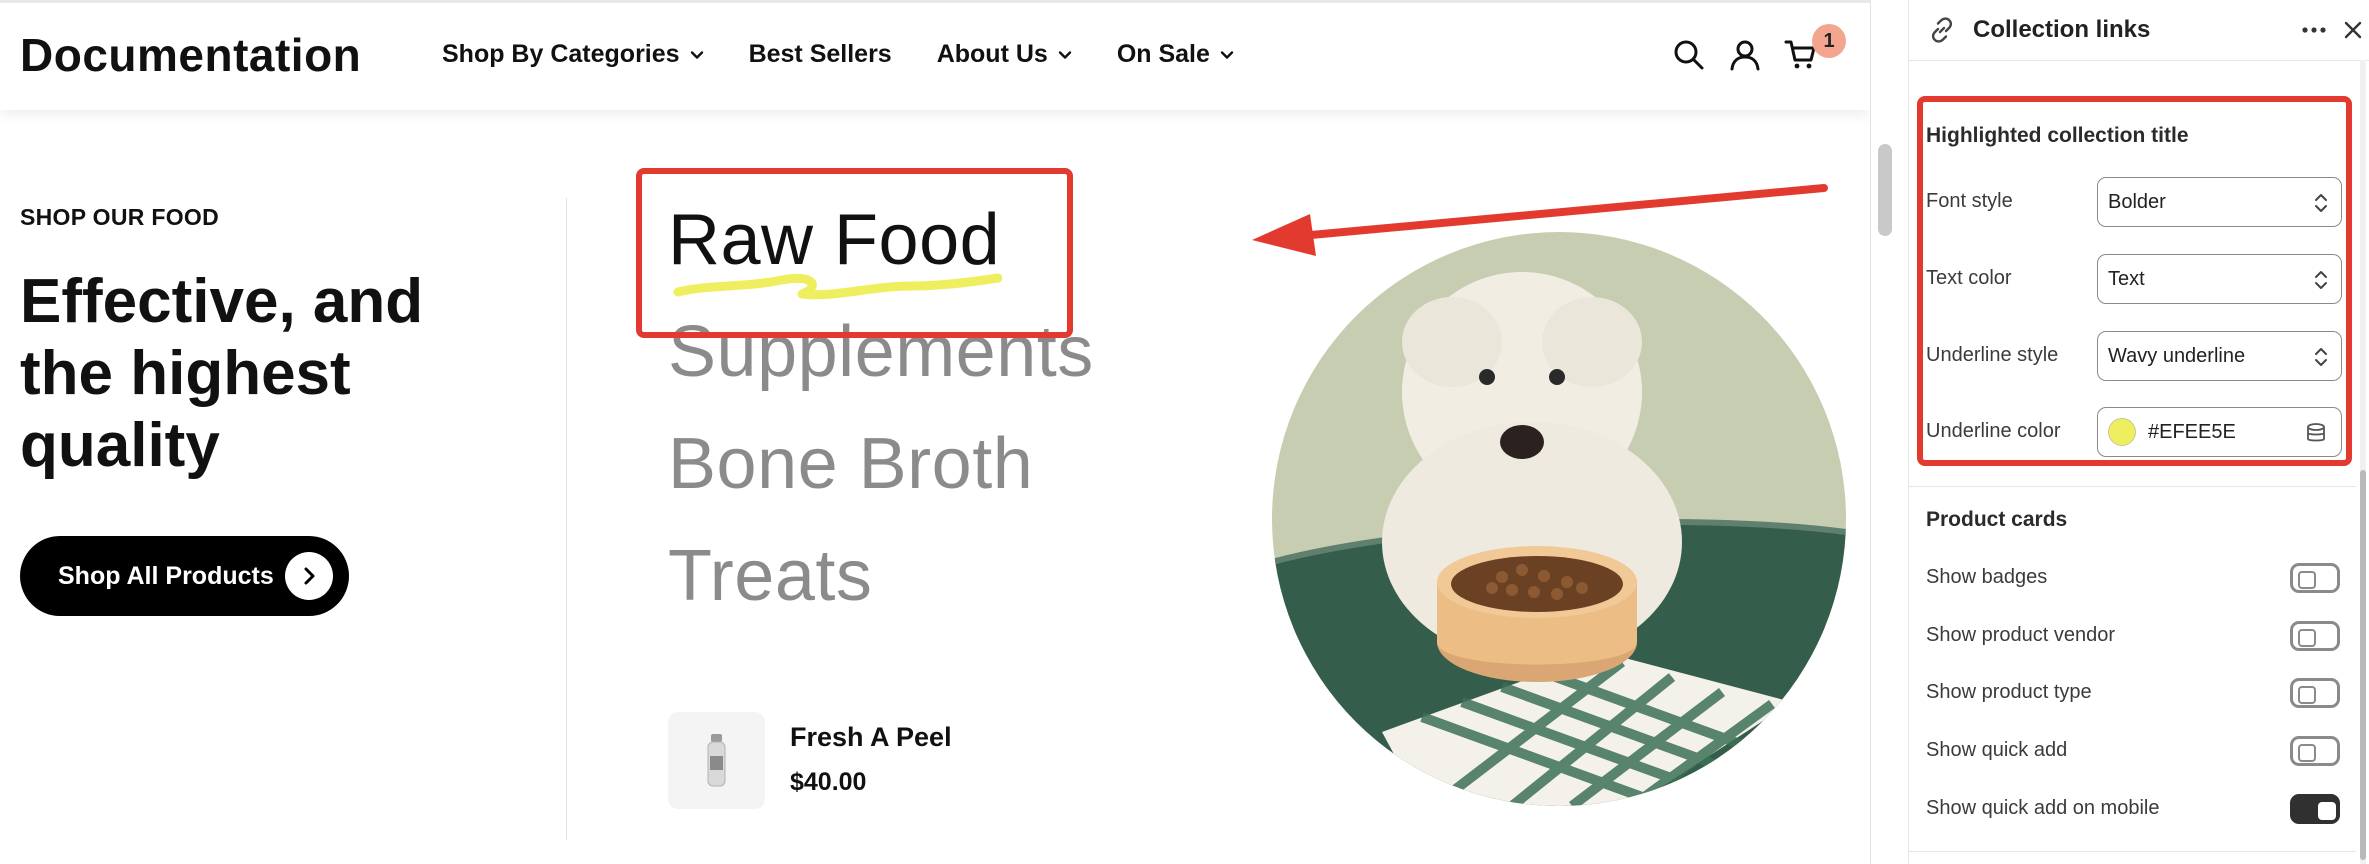  What do you see at coordinates (1540, 220) in the screenshot?
I see `annotation-arrow` at bounding box center [1540, 220].